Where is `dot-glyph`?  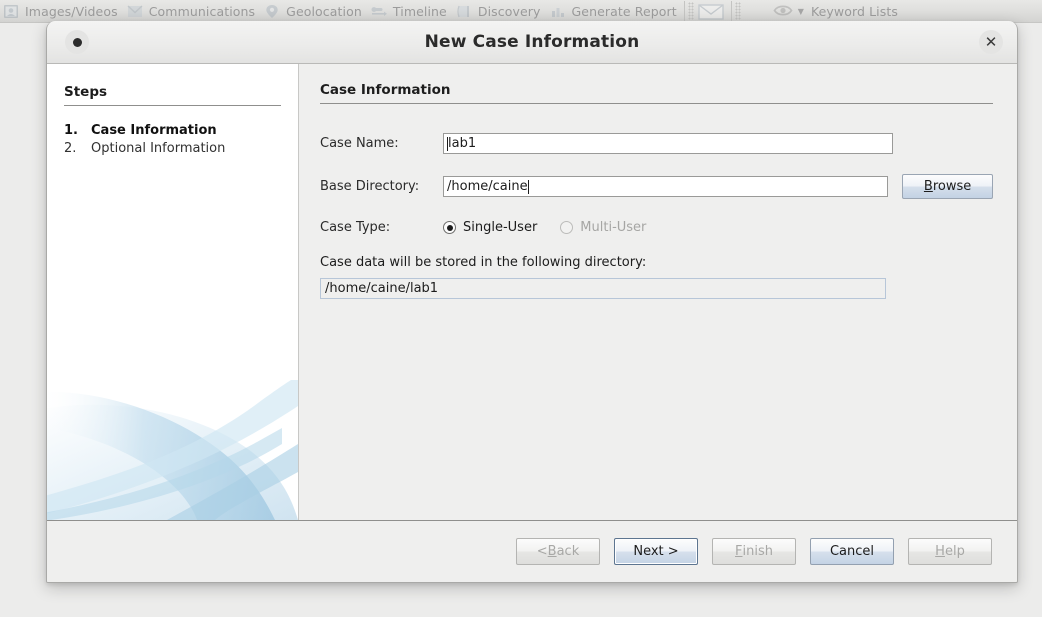
dot-glyph is located at coordinates (77, 42).